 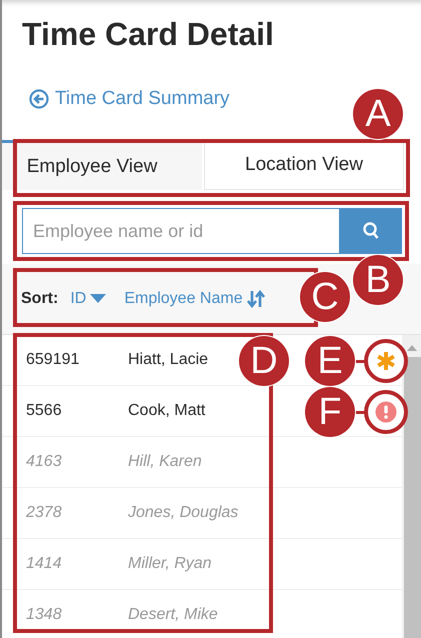 What do you see at coordinates (44, 615) in the screenshot?
I see `employee-id: 1348` at bounding box center [44, 615].